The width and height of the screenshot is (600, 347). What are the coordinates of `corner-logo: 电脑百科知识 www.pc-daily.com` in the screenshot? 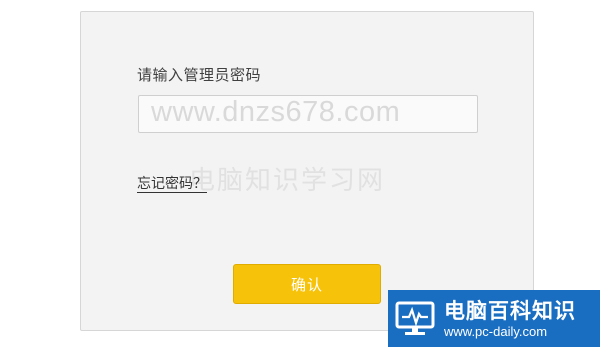 It's located at (494, 318).